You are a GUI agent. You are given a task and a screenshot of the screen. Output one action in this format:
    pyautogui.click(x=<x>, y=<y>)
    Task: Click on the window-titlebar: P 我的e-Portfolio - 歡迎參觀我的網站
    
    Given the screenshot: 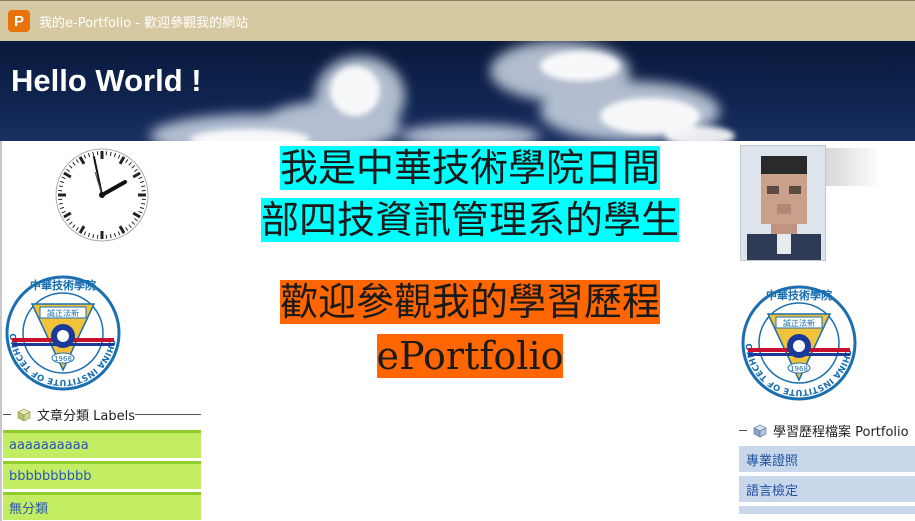 What is the action you would take?
    pyautogui.click(x=457, y=20)
    